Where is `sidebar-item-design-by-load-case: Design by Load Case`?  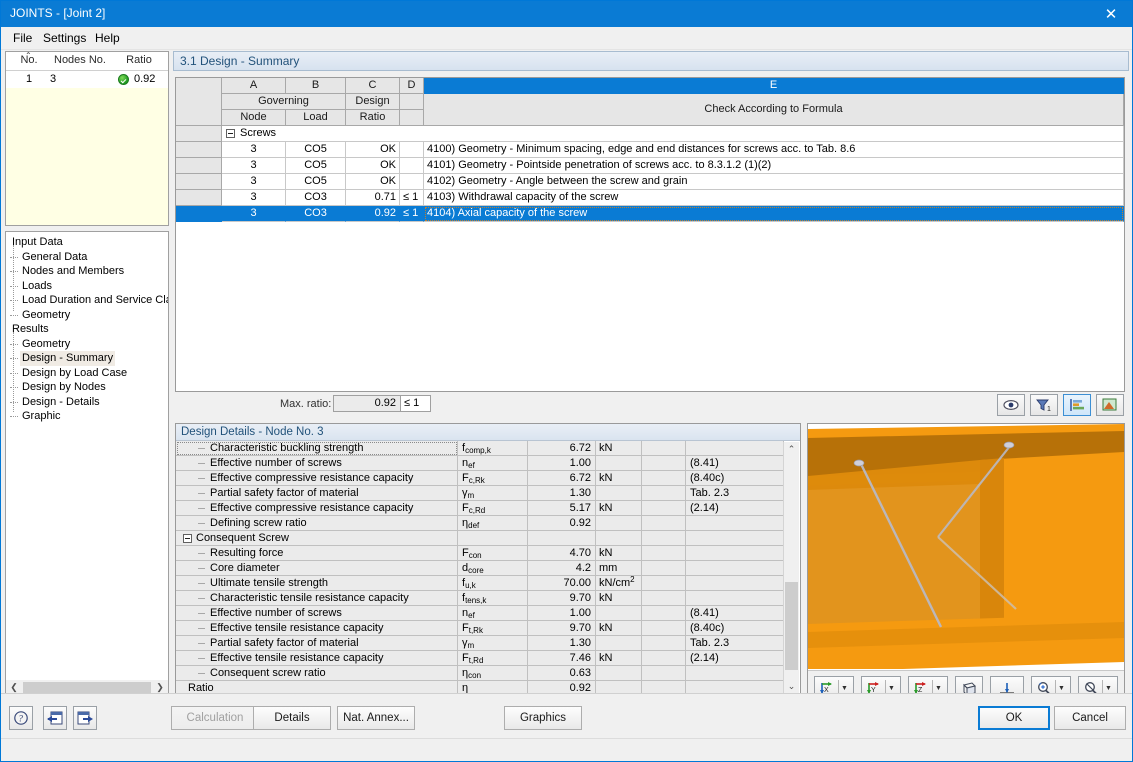
sidebar-item-design-by-load-case: Design by Load Case is located at coordinates (87, 373).